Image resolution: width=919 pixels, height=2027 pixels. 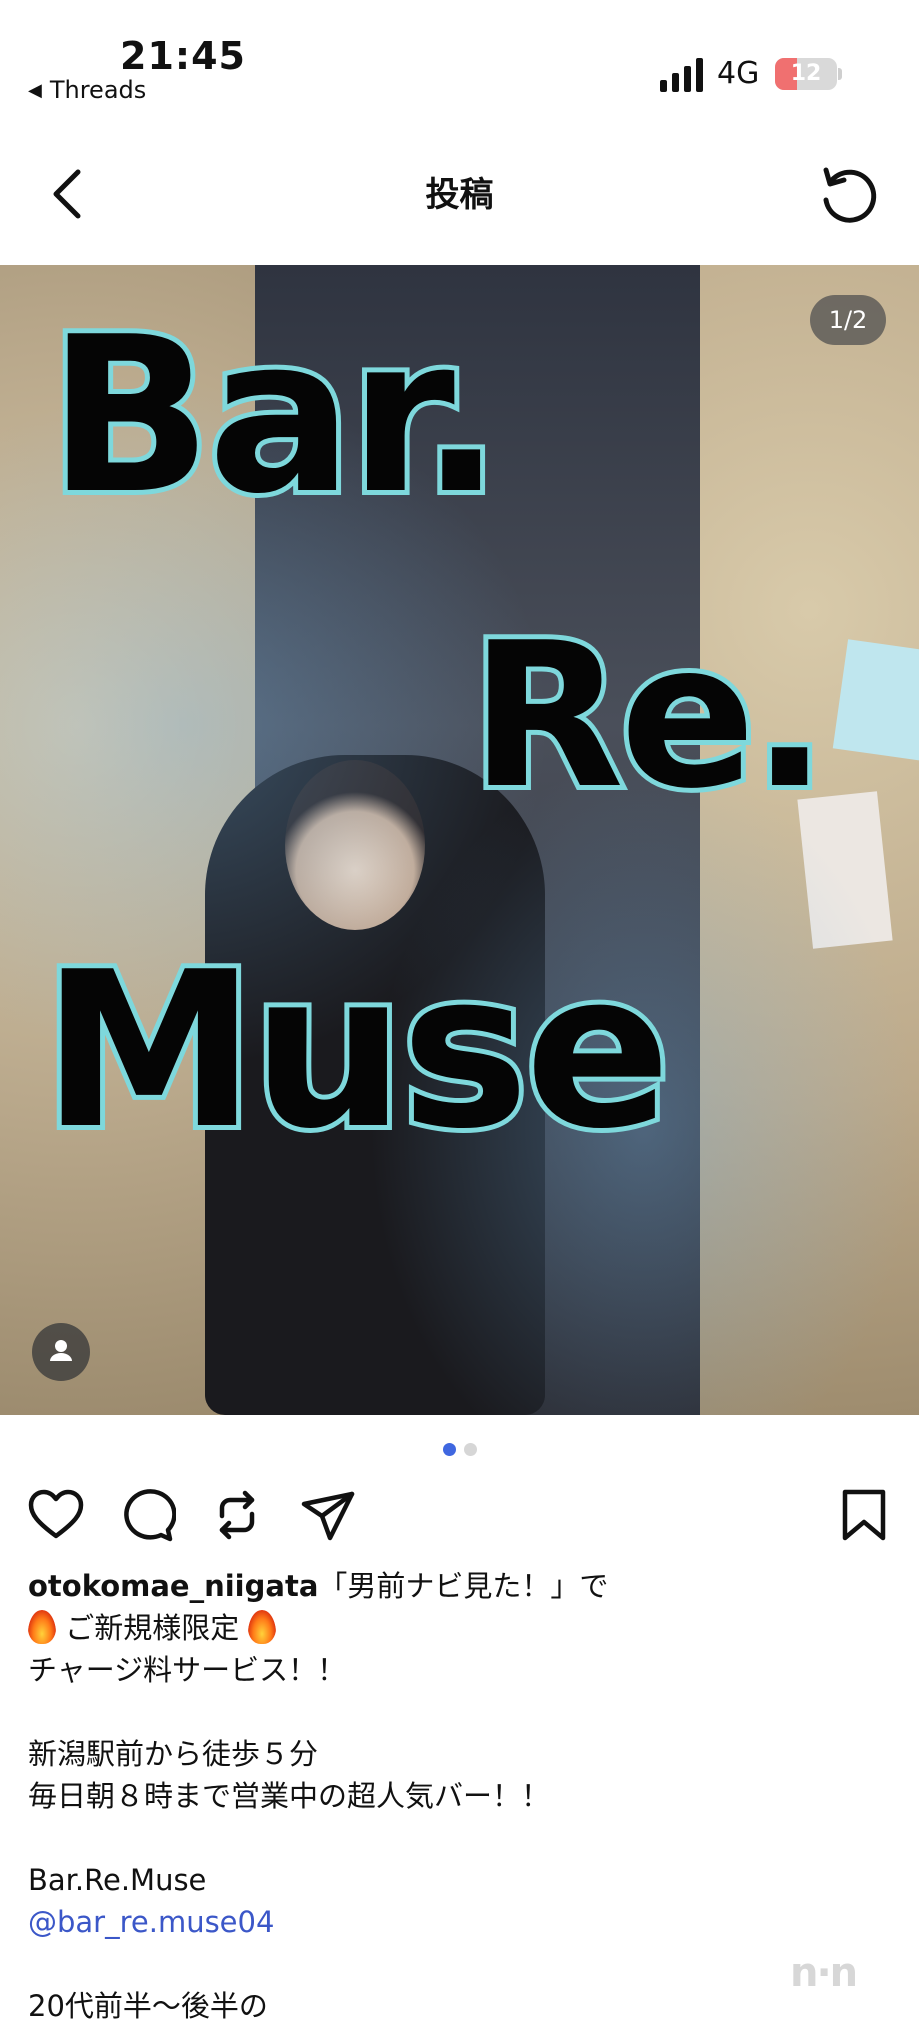 What do you see at coordinates (824, 1973) in the screenshot?
I see `watermark-logo: n·n` at bounding box center [824, 1973].